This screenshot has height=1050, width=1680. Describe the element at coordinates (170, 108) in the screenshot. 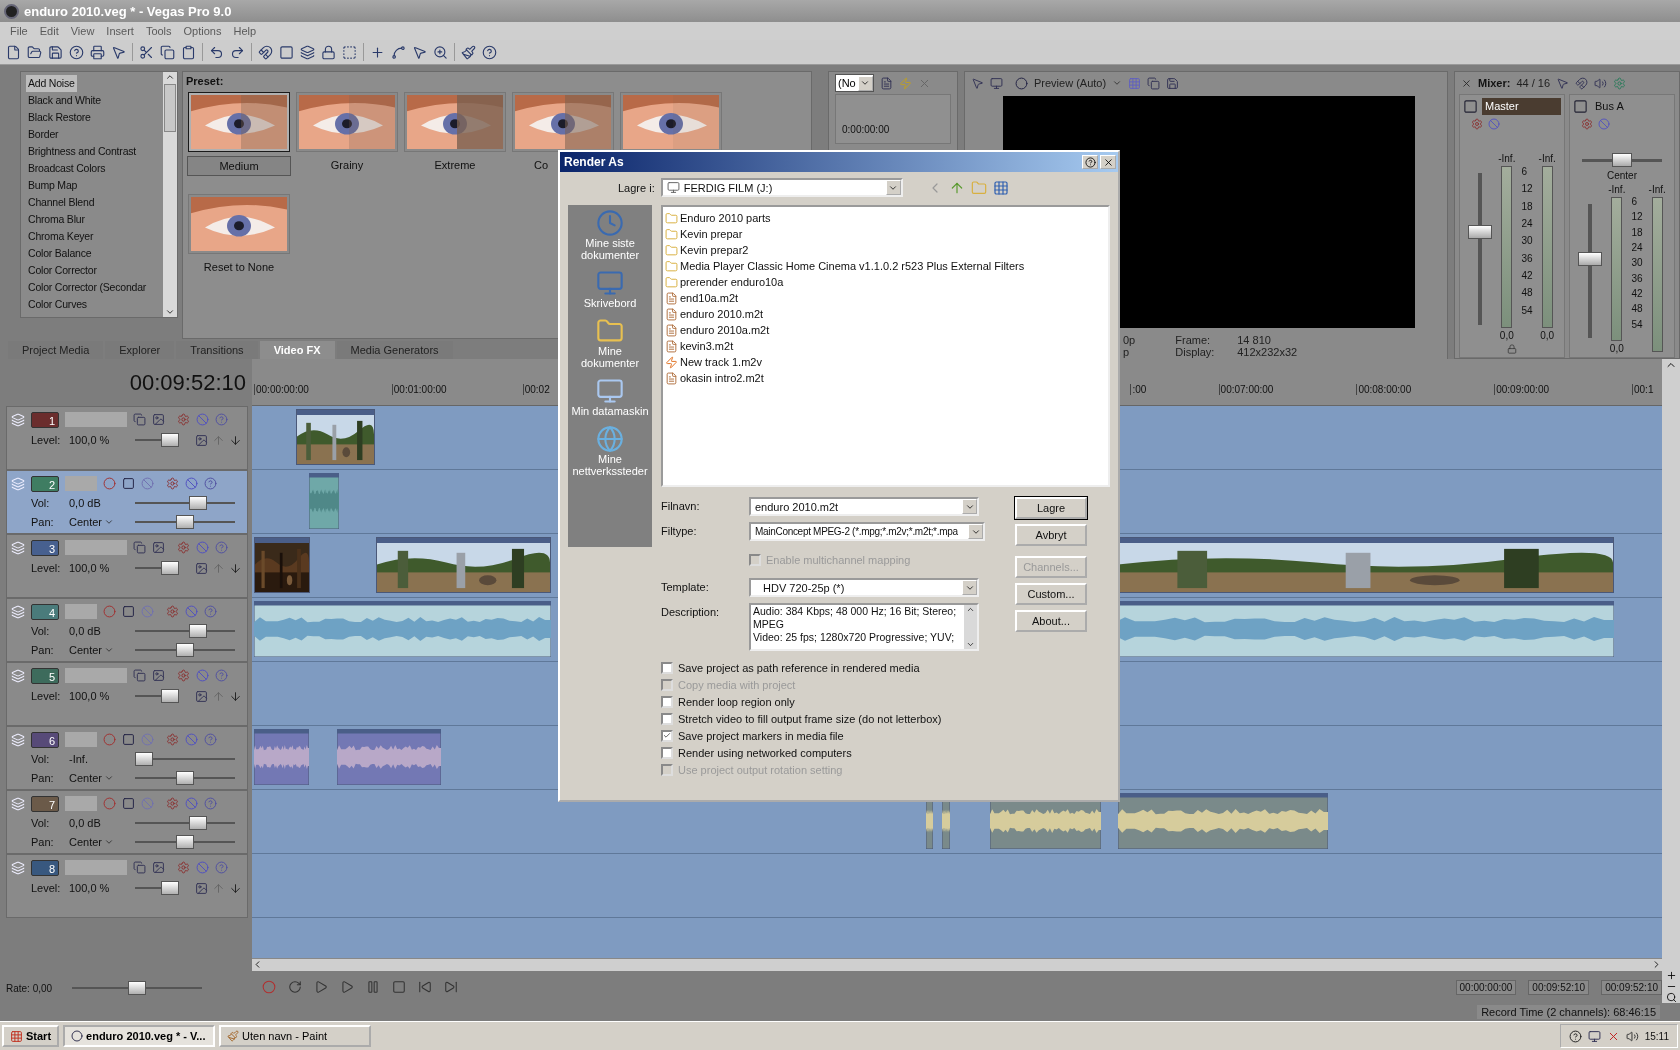

I see `scroll-thumb` at that location.